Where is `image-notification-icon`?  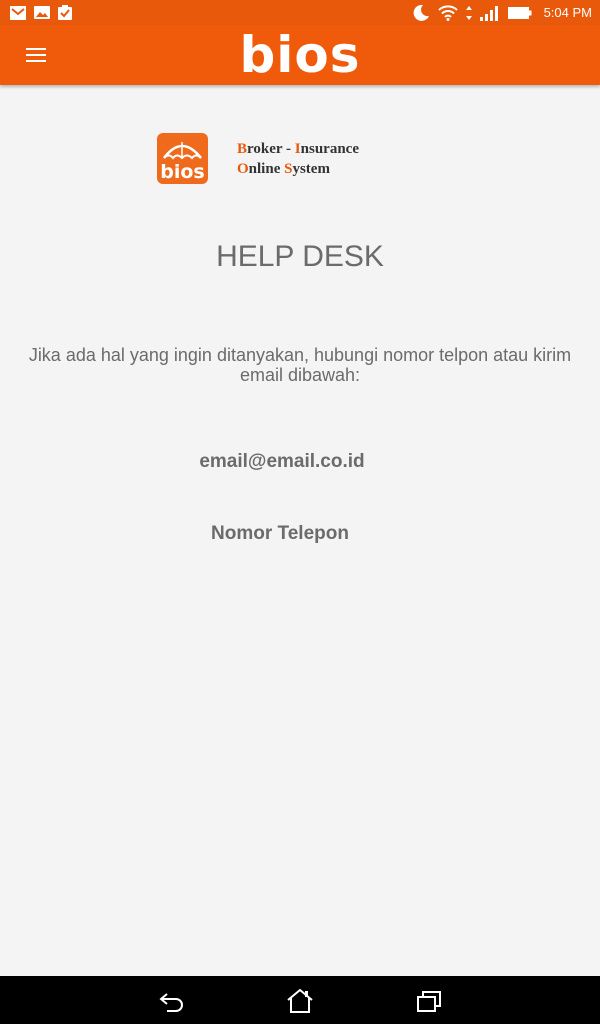 image-notification-icon is located at coordinates (42, 12).